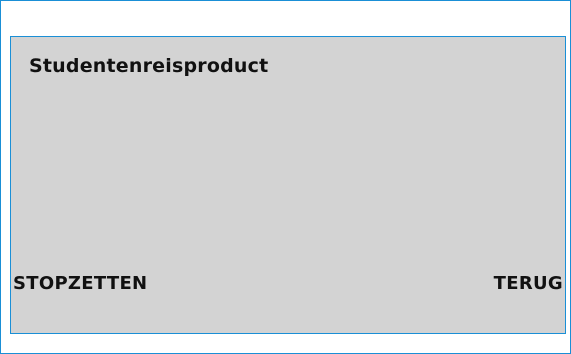  What do you see at coordinates (528, 283) in the screenshot?
I see `back-button: TERUG` at bounding box center [528, 283].